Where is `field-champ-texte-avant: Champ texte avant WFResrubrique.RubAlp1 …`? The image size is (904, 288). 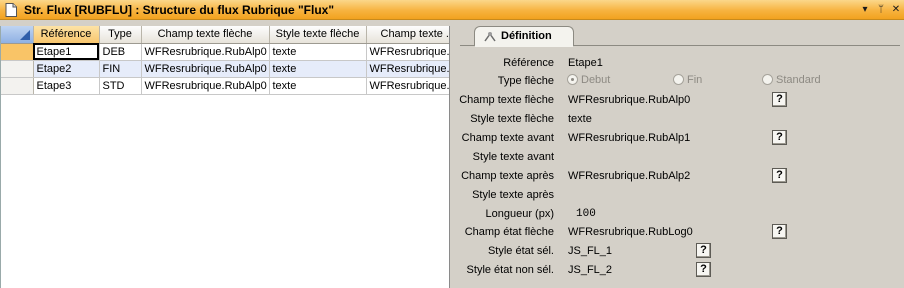
field-champ-texte-avant: Champ texte avant WFResrubrique.RubAlp1 … is located at coordinates (680, 138).